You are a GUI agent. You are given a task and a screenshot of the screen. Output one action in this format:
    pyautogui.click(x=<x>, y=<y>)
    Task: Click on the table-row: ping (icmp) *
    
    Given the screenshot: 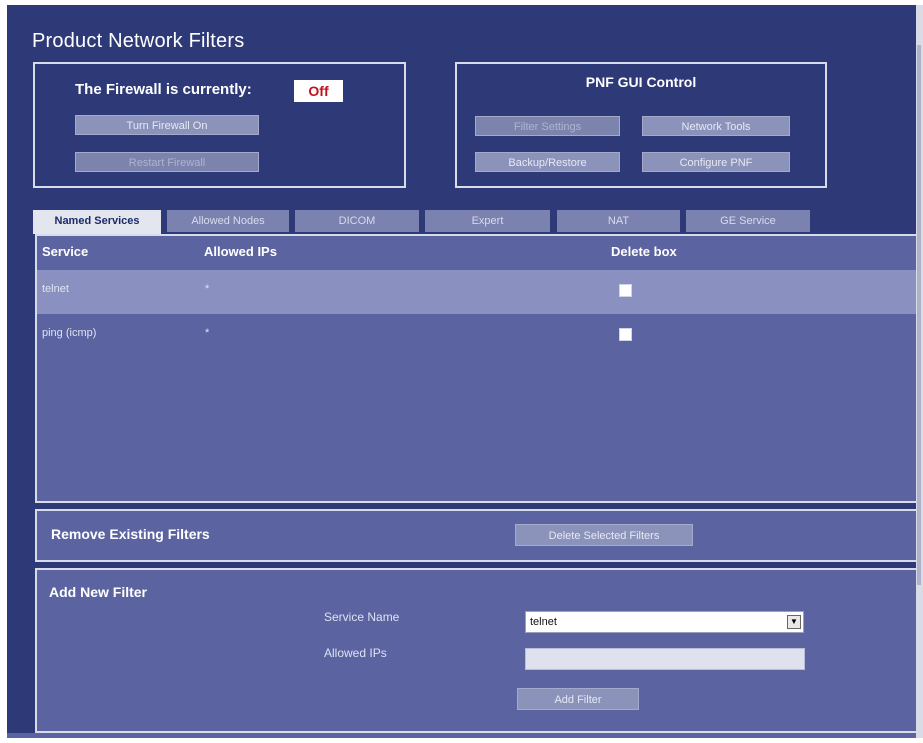 What is the action you would take?
    pyautogui.click(x=476, y=336)
    